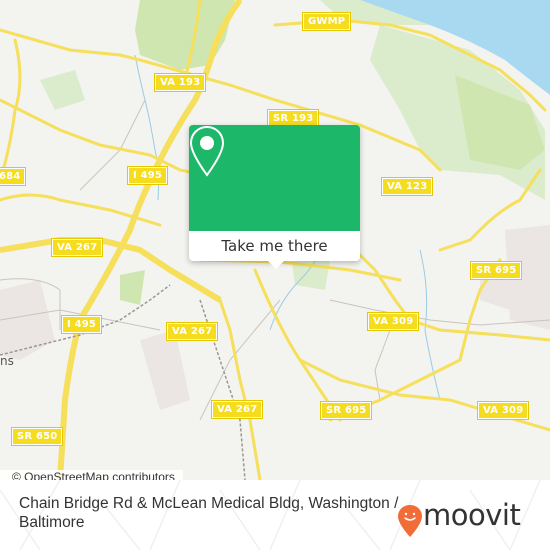  I want to click on road-shield-va193: VA 193, so click(180, 82).